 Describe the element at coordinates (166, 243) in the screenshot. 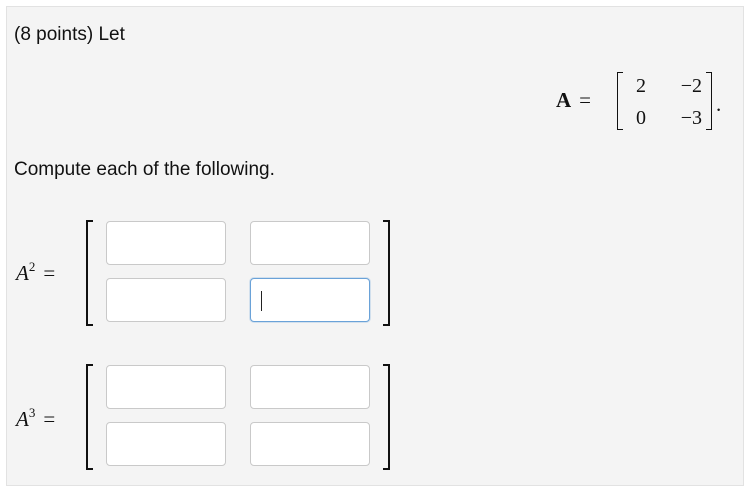

I see `a2-cell-r1c1-input` at that location.